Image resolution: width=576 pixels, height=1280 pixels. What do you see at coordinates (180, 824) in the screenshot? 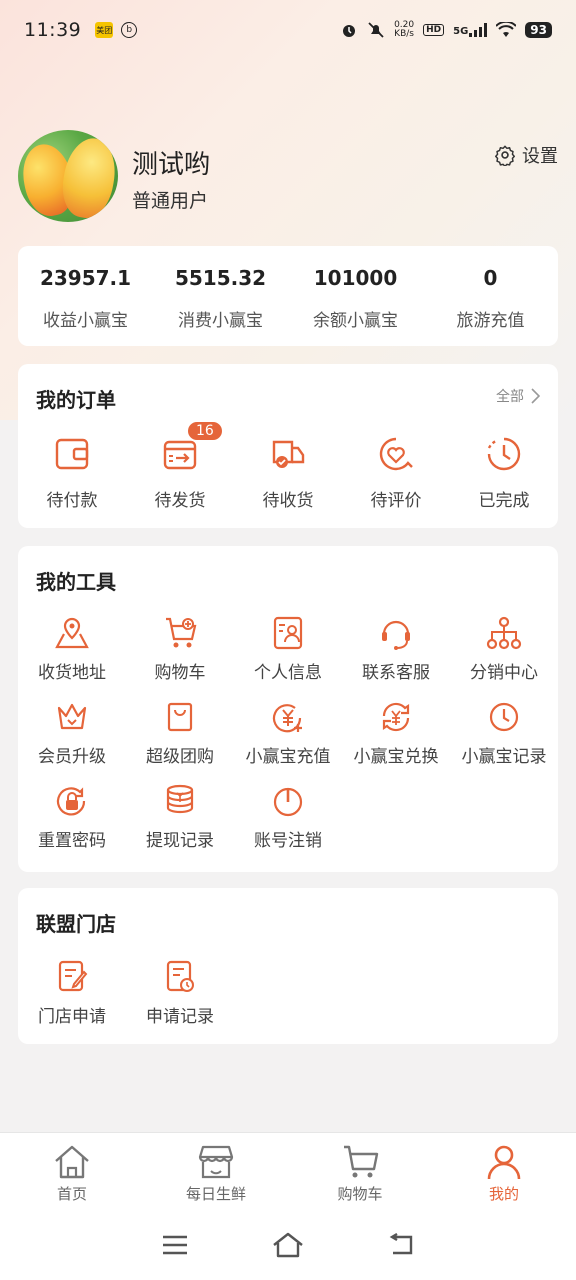
I see `tool-withdraw-record: 提现记录` at bounding box center [180, 824].